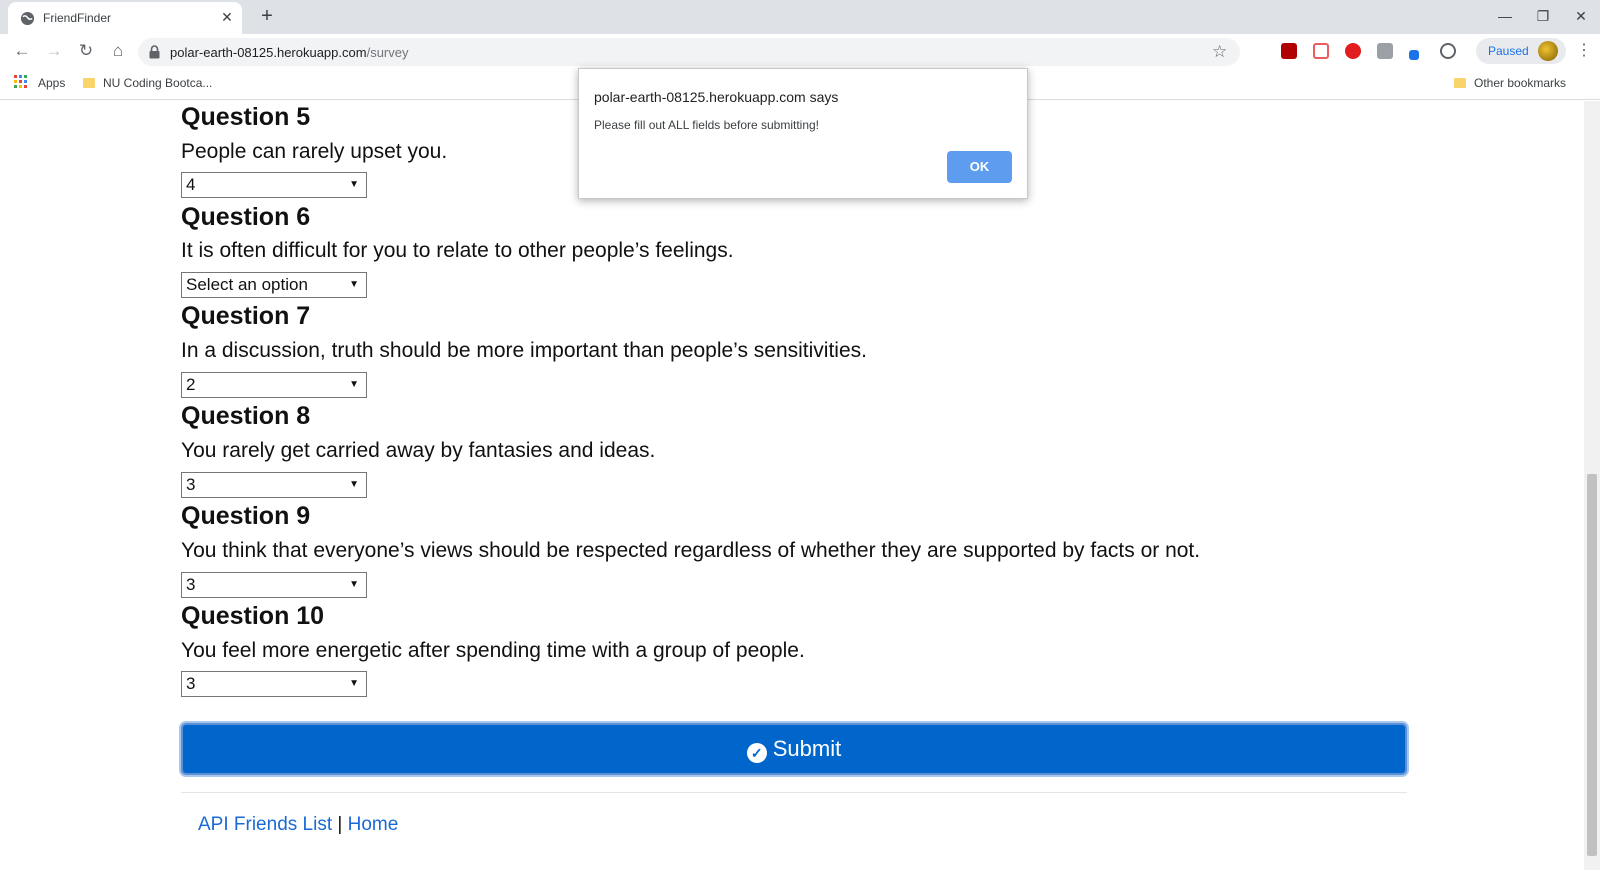  I want to click on reload-icon: ↻, so click(86, 51).